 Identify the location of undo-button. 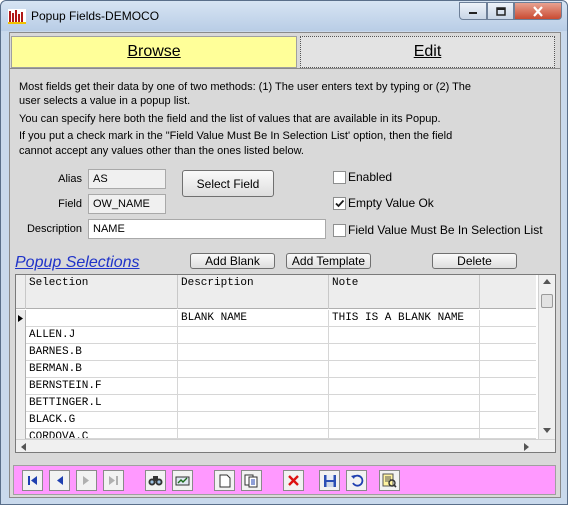
(356, 480).